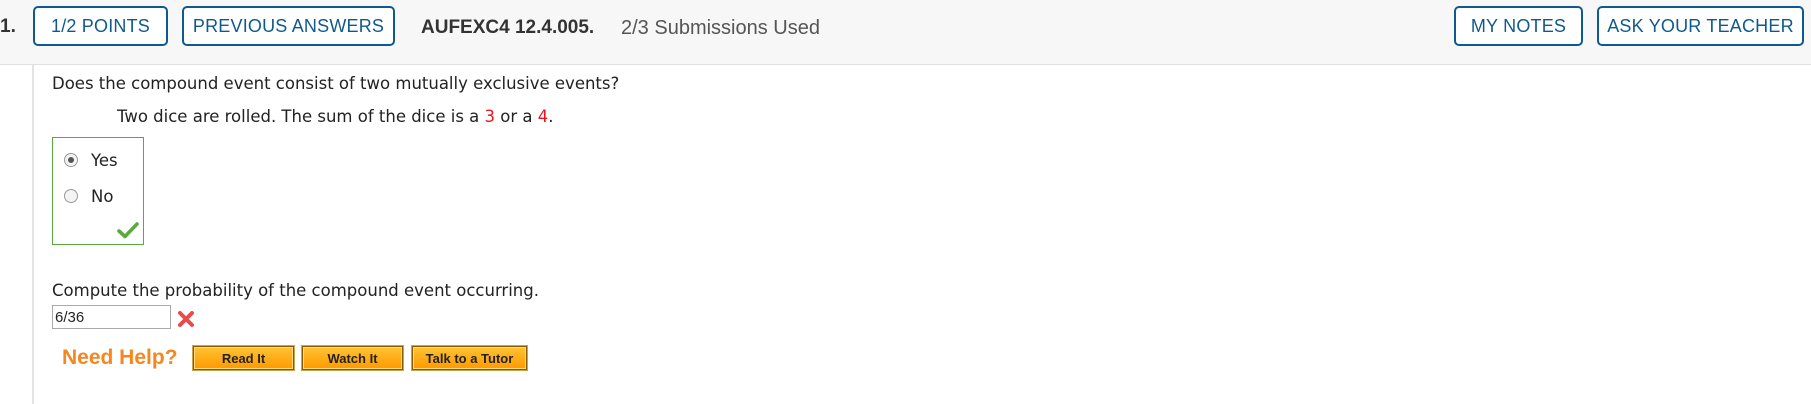  What do you see at coordinates (288, 26) in the screenshot?
I see `previous-answers-button: PREVIOUS ANSWERS` at bounding box center [288, 26].